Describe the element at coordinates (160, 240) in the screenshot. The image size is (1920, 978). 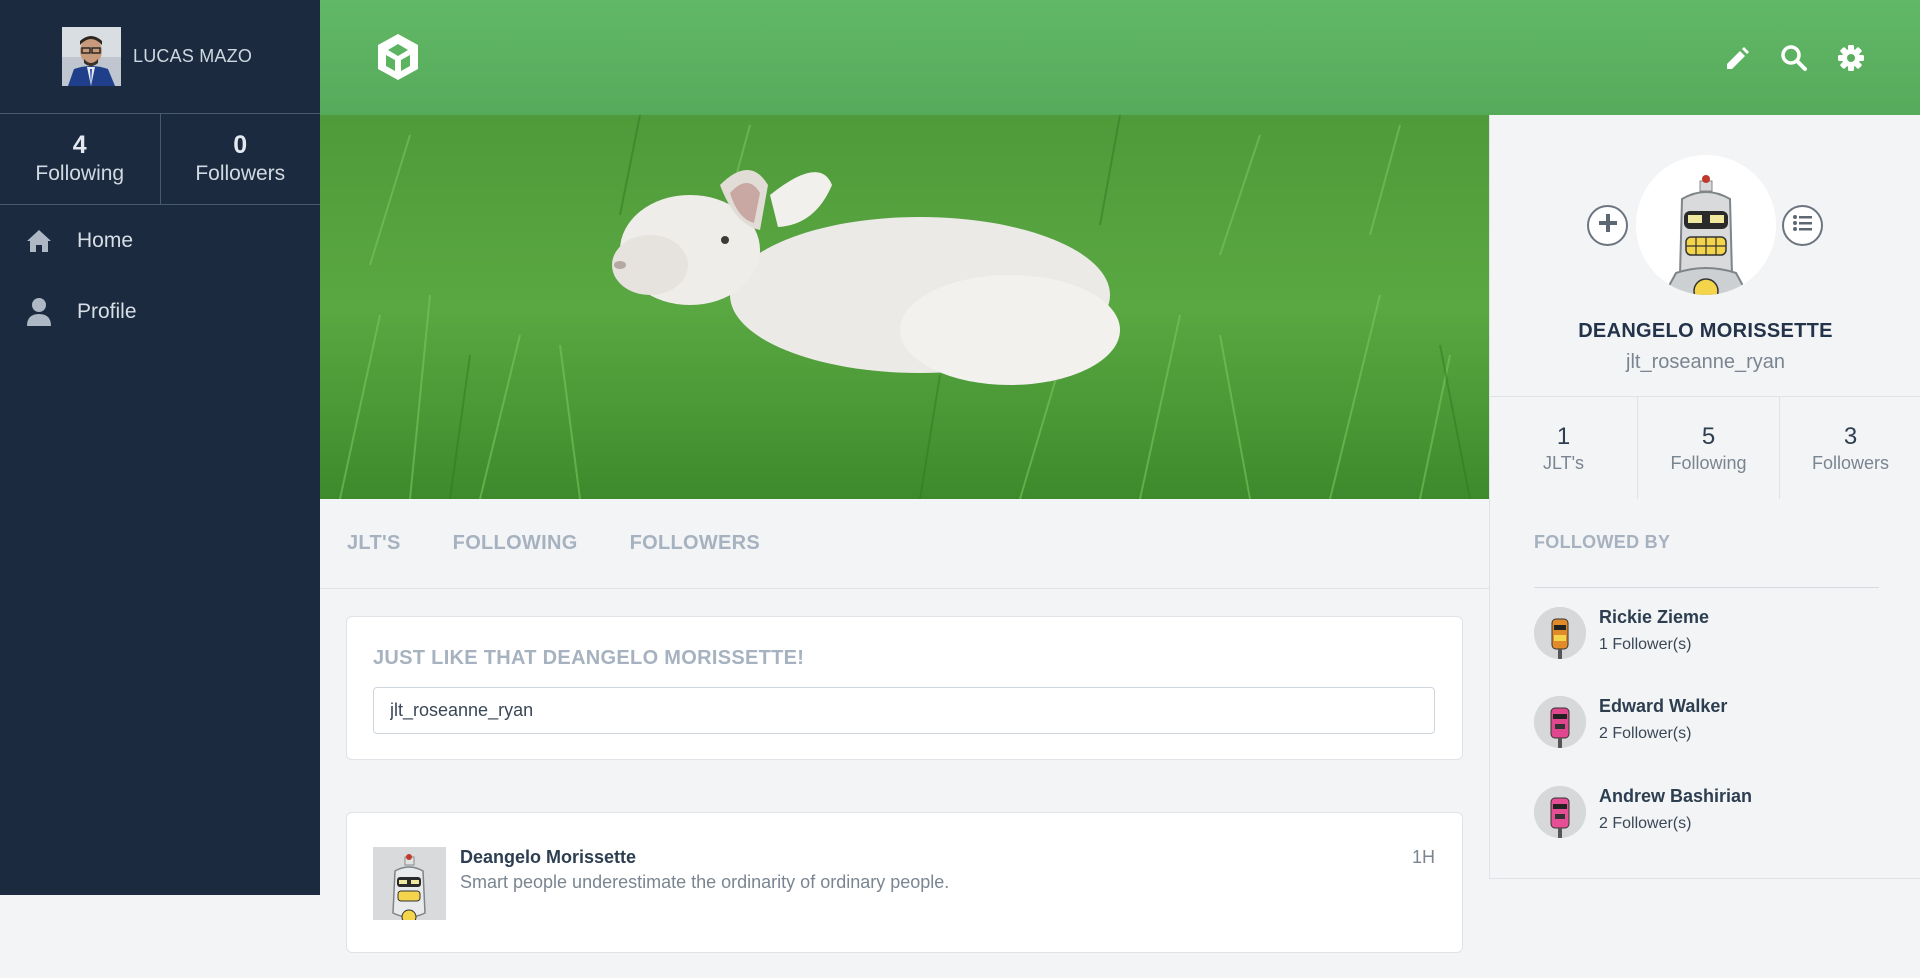
I see `nav-item-home: Home` at that location.